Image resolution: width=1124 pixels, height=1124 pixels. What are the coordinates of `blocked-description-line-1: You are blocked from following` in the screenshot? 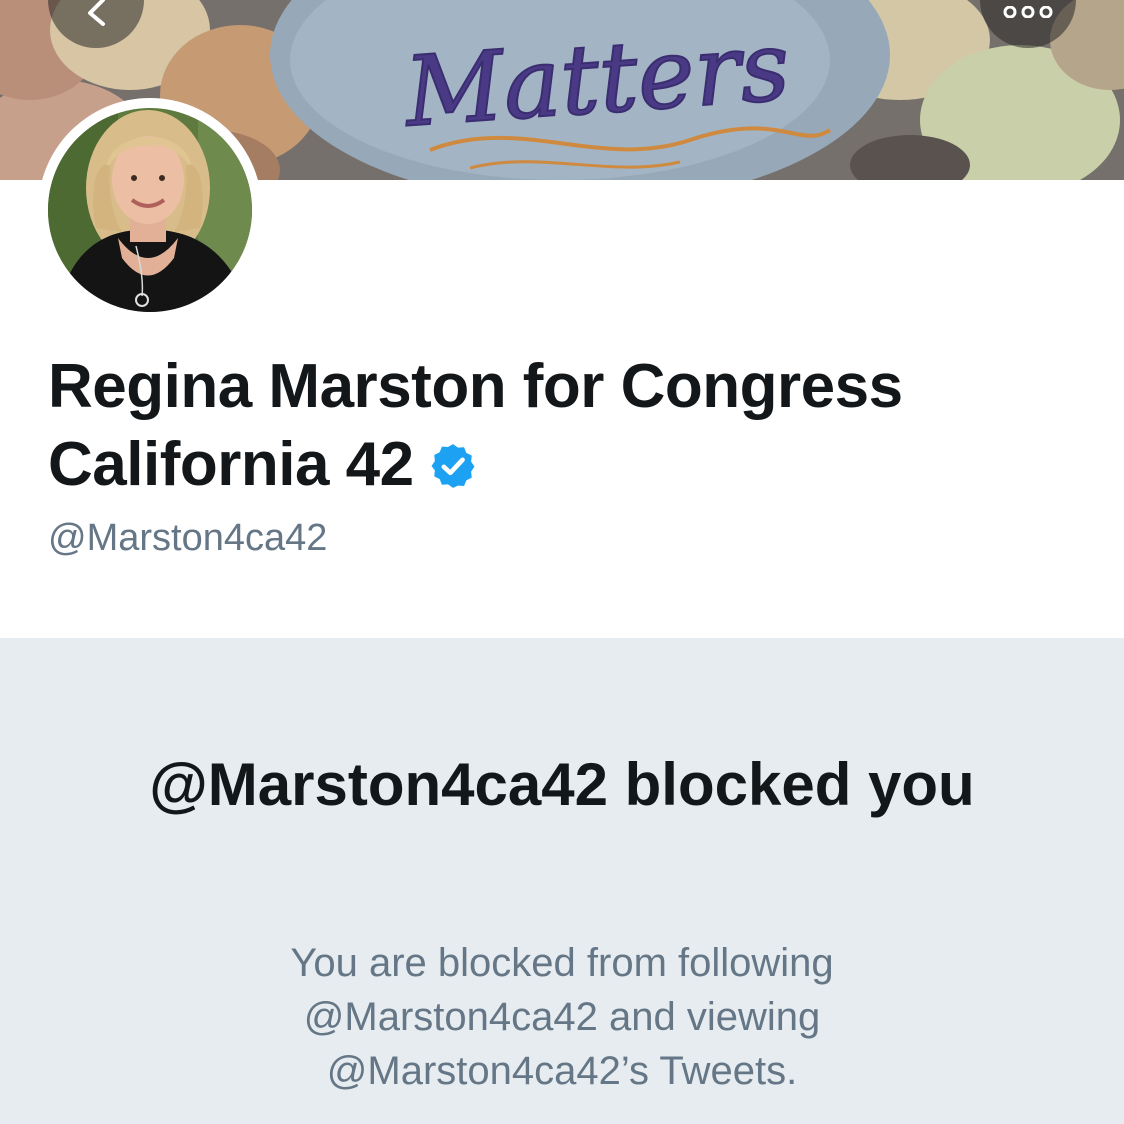 It's located at (562, 963).